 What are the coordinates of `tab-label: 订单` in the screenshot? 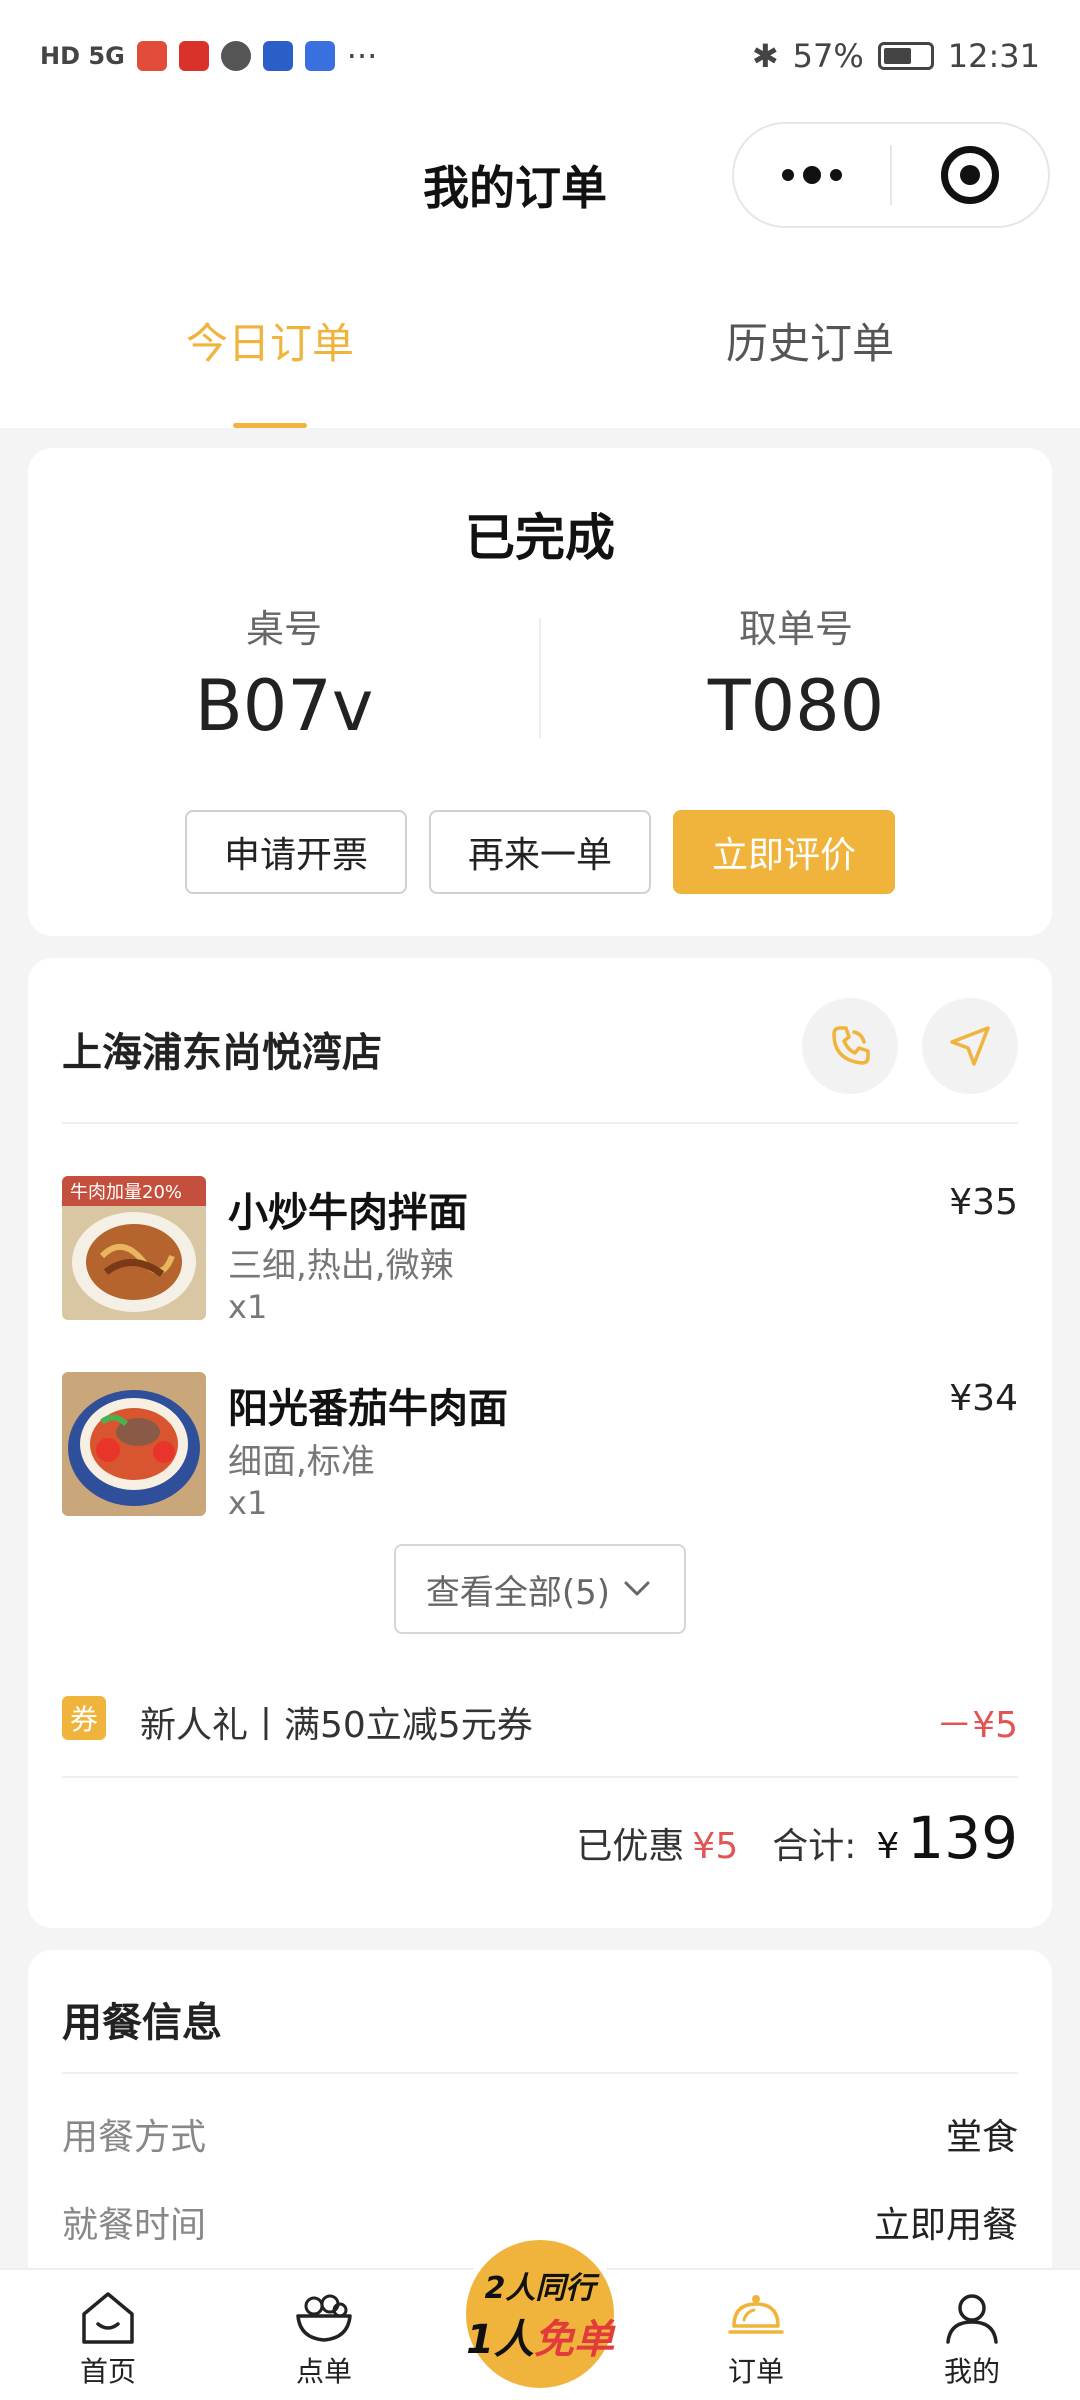 It's located at (755, 2371).